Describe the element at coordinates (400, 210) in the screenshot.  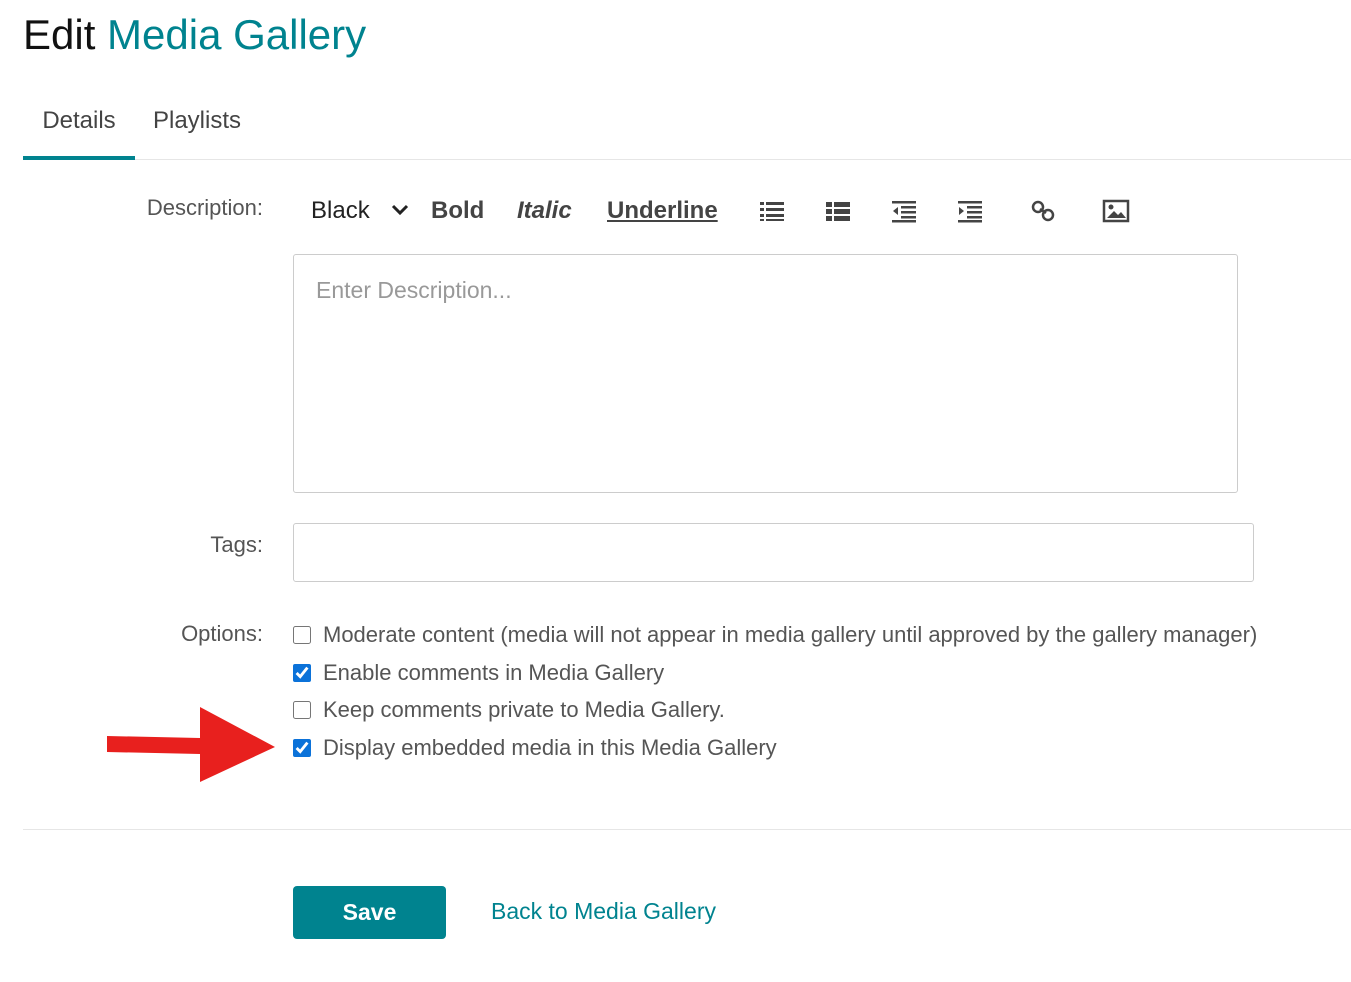
I see `chevron-down-icon` at that location.